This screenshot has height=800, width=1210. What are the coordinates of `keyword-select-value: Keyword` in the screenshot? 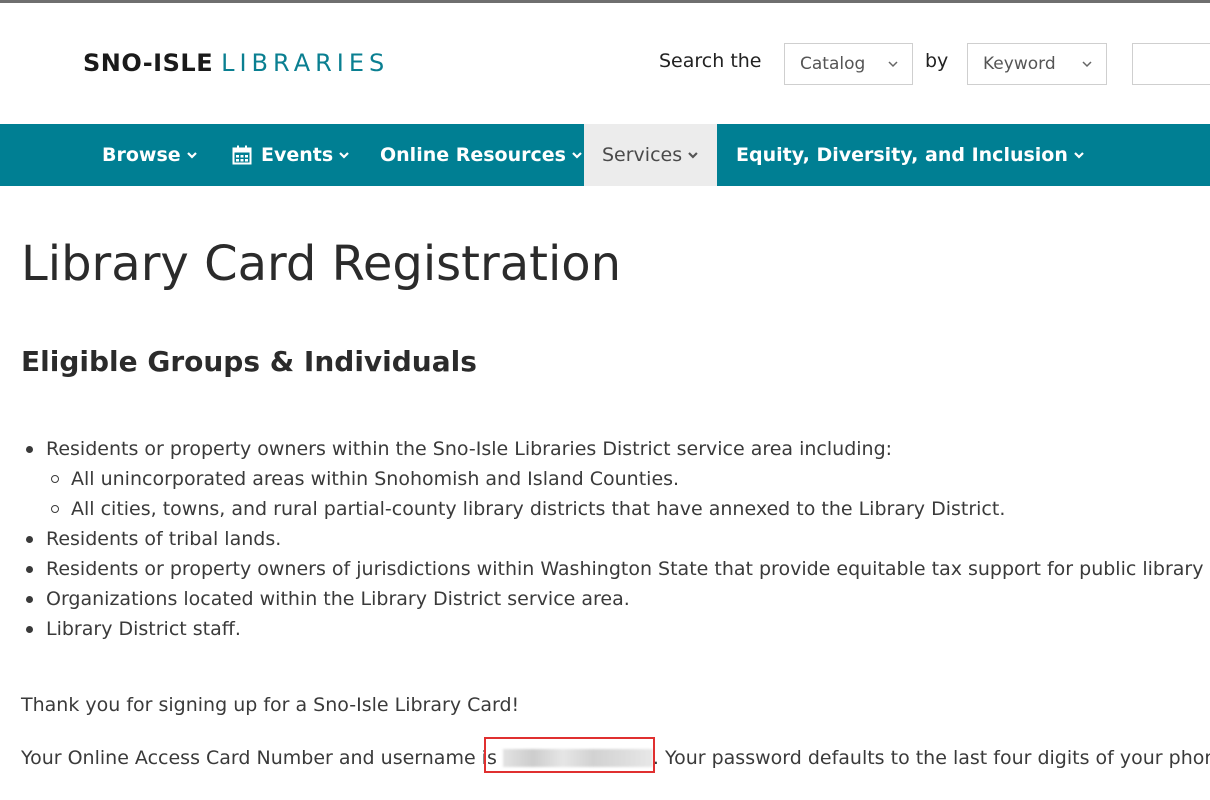 It's located at (1019, 64).